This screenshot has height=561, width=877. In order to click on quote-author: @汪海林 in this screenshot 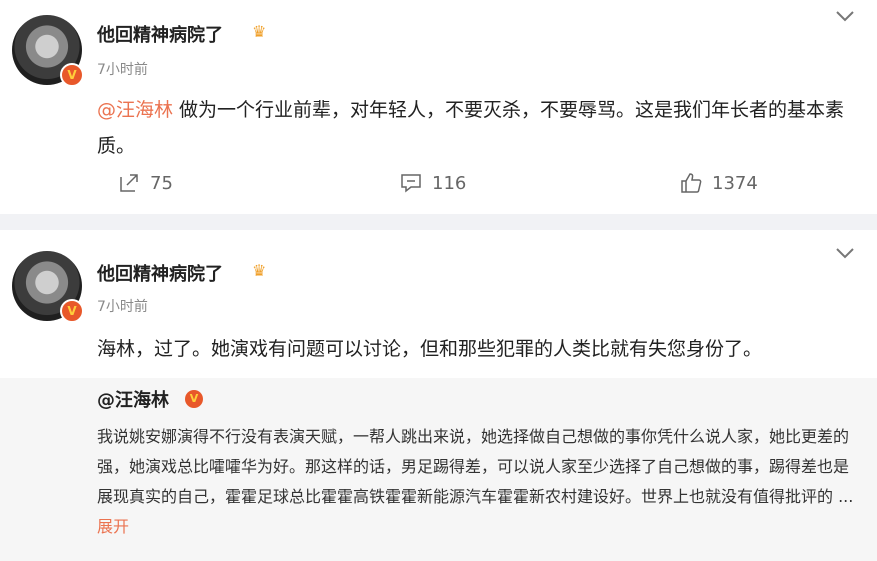, I will do `click(133, 399)`.